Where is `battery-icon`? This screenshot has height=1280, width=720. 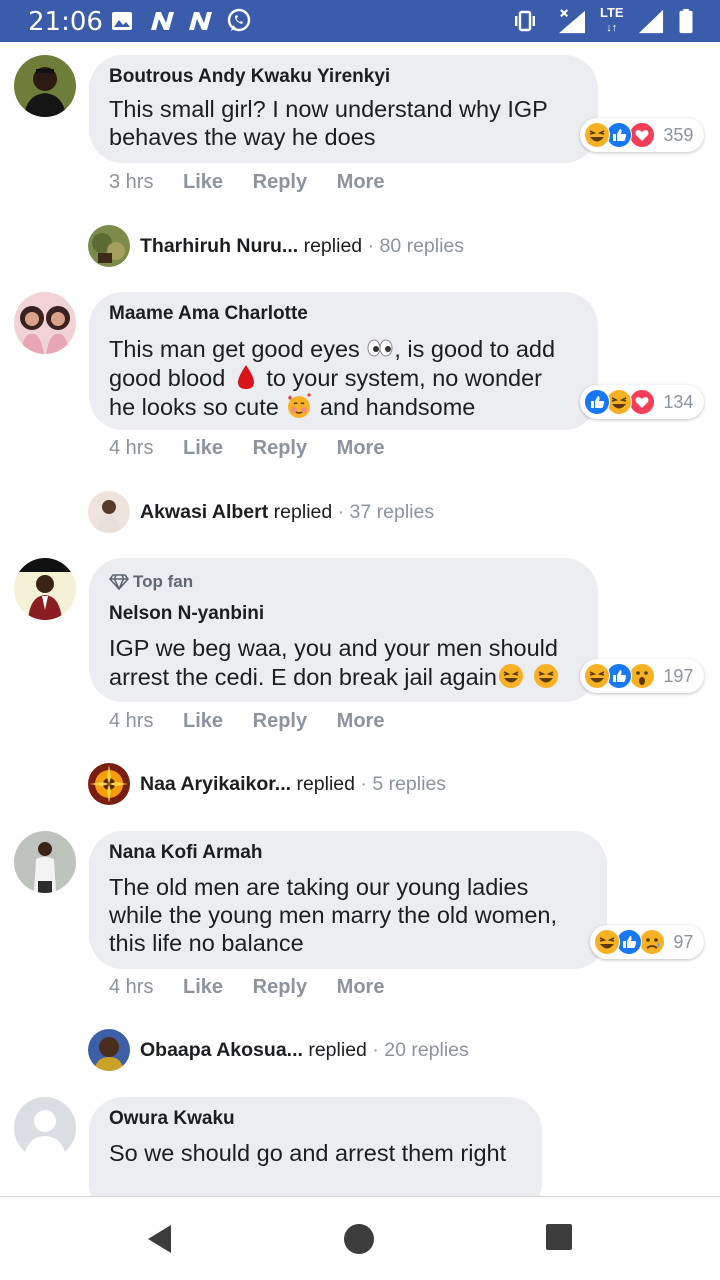
battery-icon is located at coordinates (686, 21).